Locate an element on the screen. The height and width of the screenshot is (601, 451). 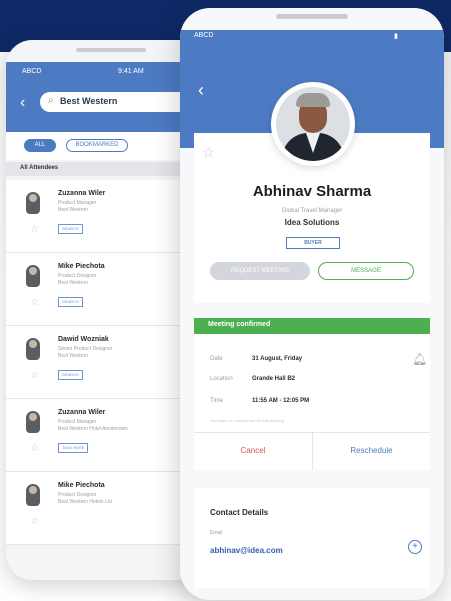
date-value: 31 August, Friday is located at coordinates (277, 359).